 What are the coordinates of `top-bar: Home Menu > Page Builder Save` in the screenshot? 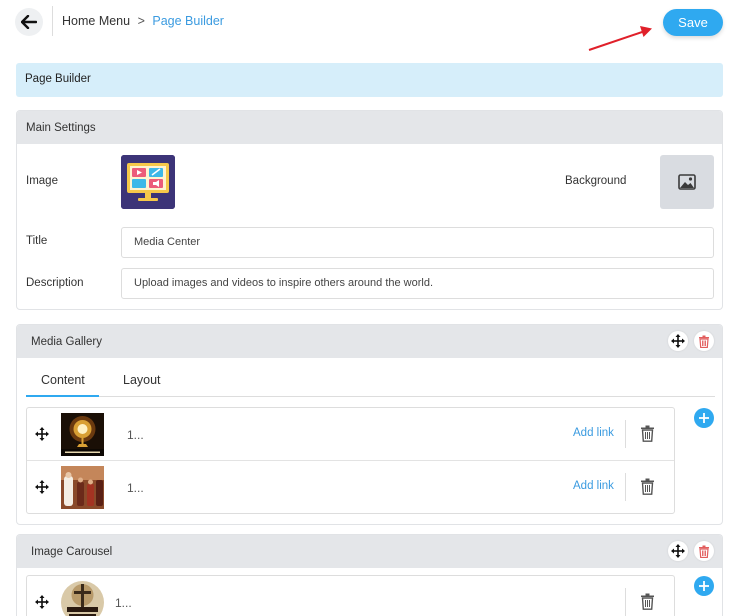 It's located at (368, 25).